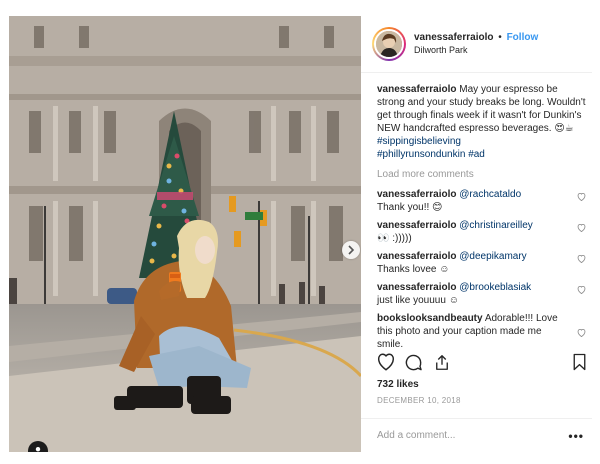  What do you see at coordinates (490, 194) in the screenshot?
I see `comment-mention: @rachcataldo` at bounding box center [490, 194].